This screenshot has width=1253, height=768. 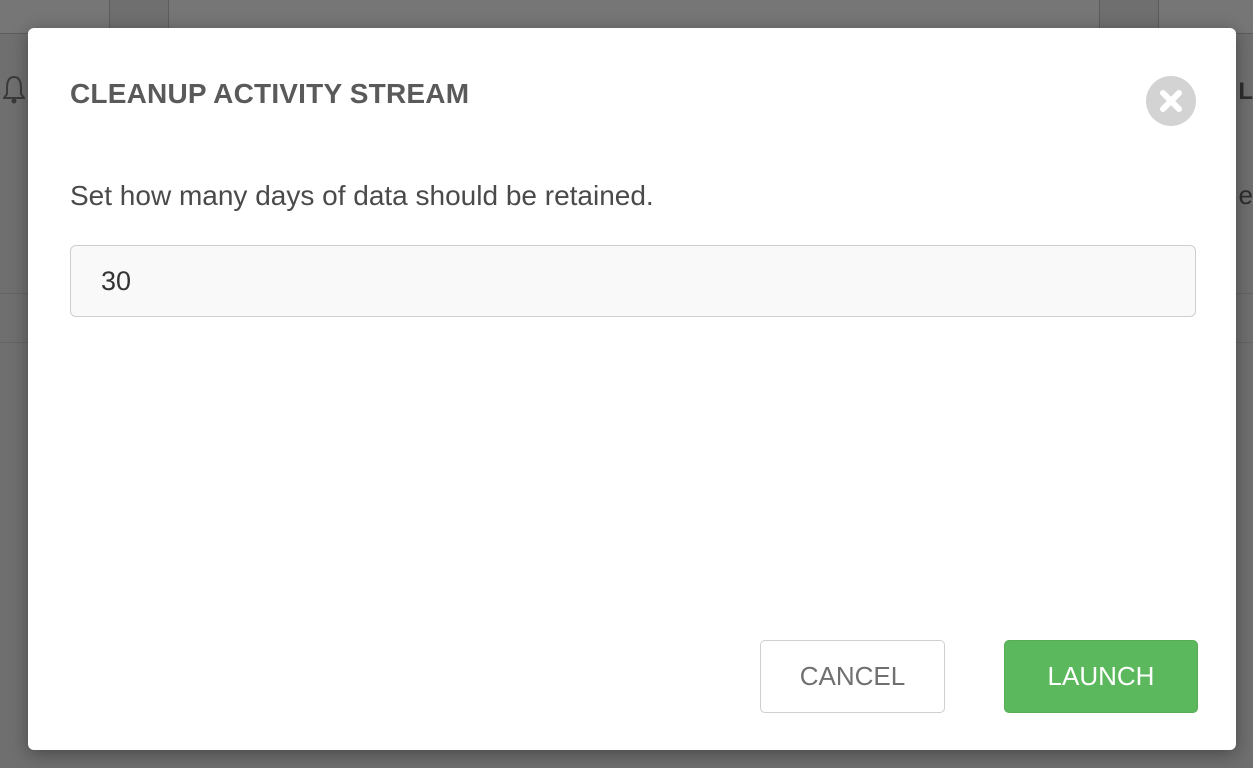 What do you see at coordinates (633, 281) in the screenshot?
I see `days-retained-input` at bounding box center [633, 281].